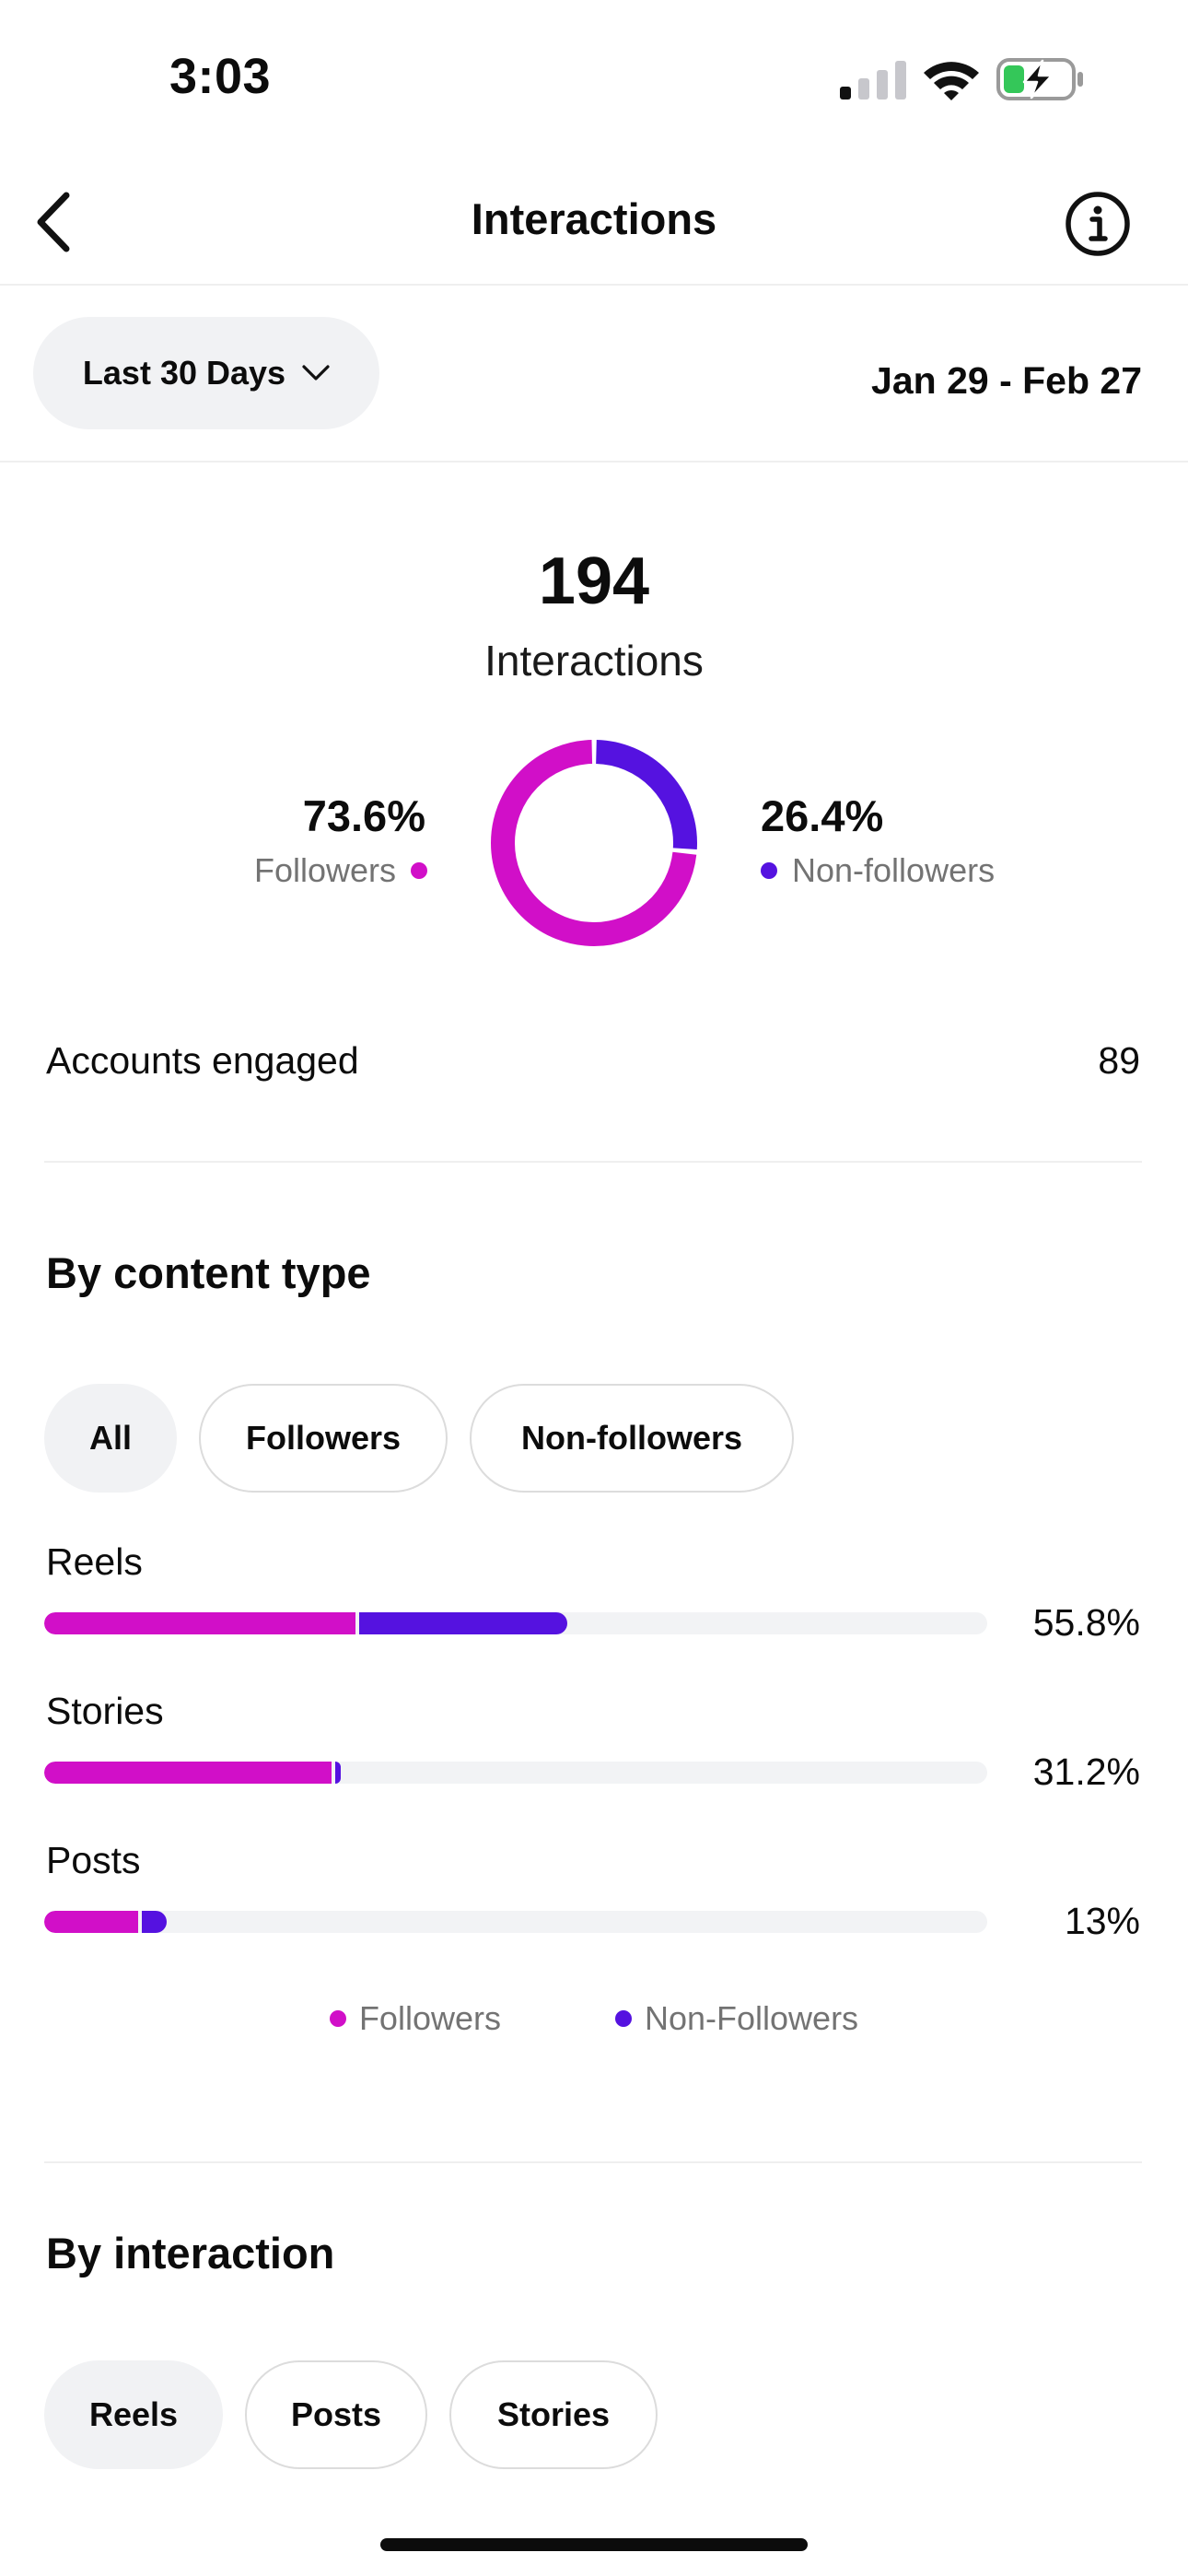 The height and width of the screenshot is (2576, 1188). I want to click on content-row-label-stories: Stories, so click(105, 1711).